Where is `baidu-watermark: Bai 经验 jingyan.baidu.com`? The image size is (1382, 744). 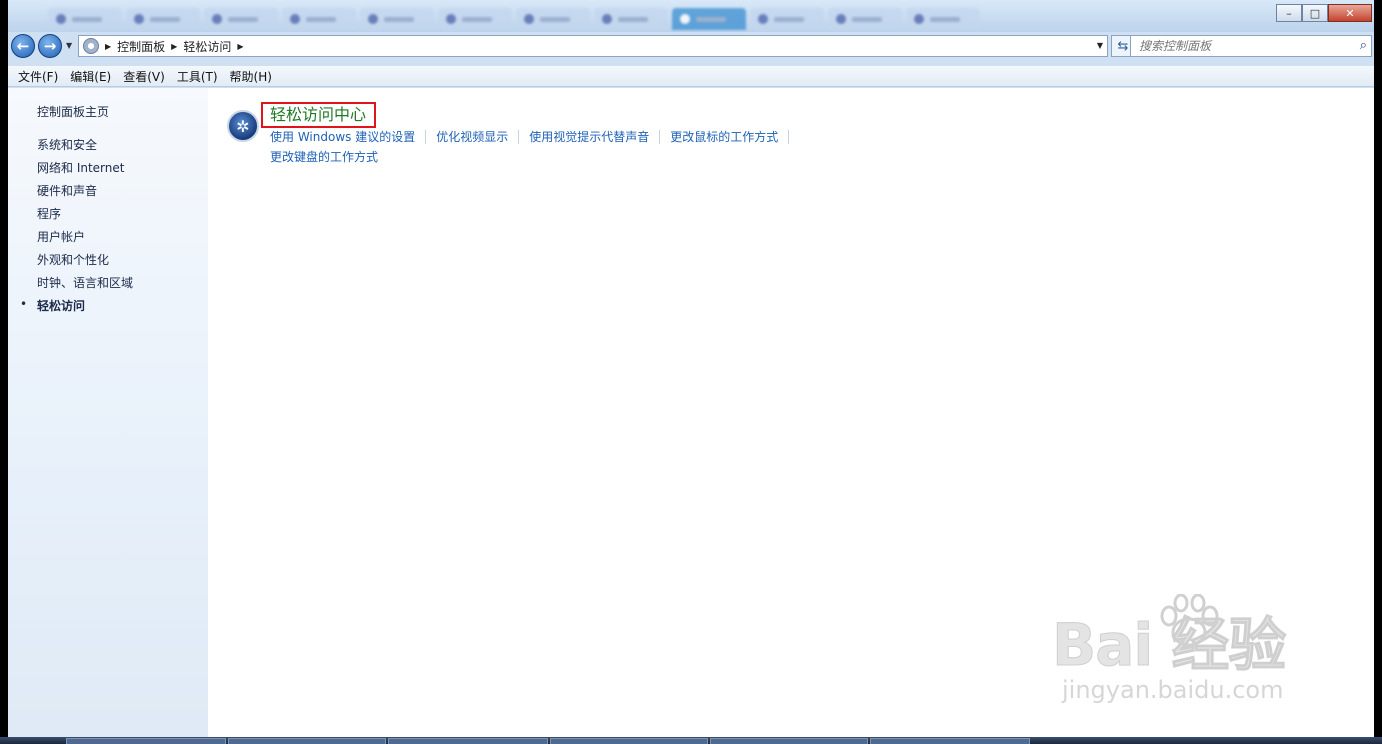 baidu-watermark: Bai 经验 jingyan.baidu.com is located at coordinates (1169, 649).